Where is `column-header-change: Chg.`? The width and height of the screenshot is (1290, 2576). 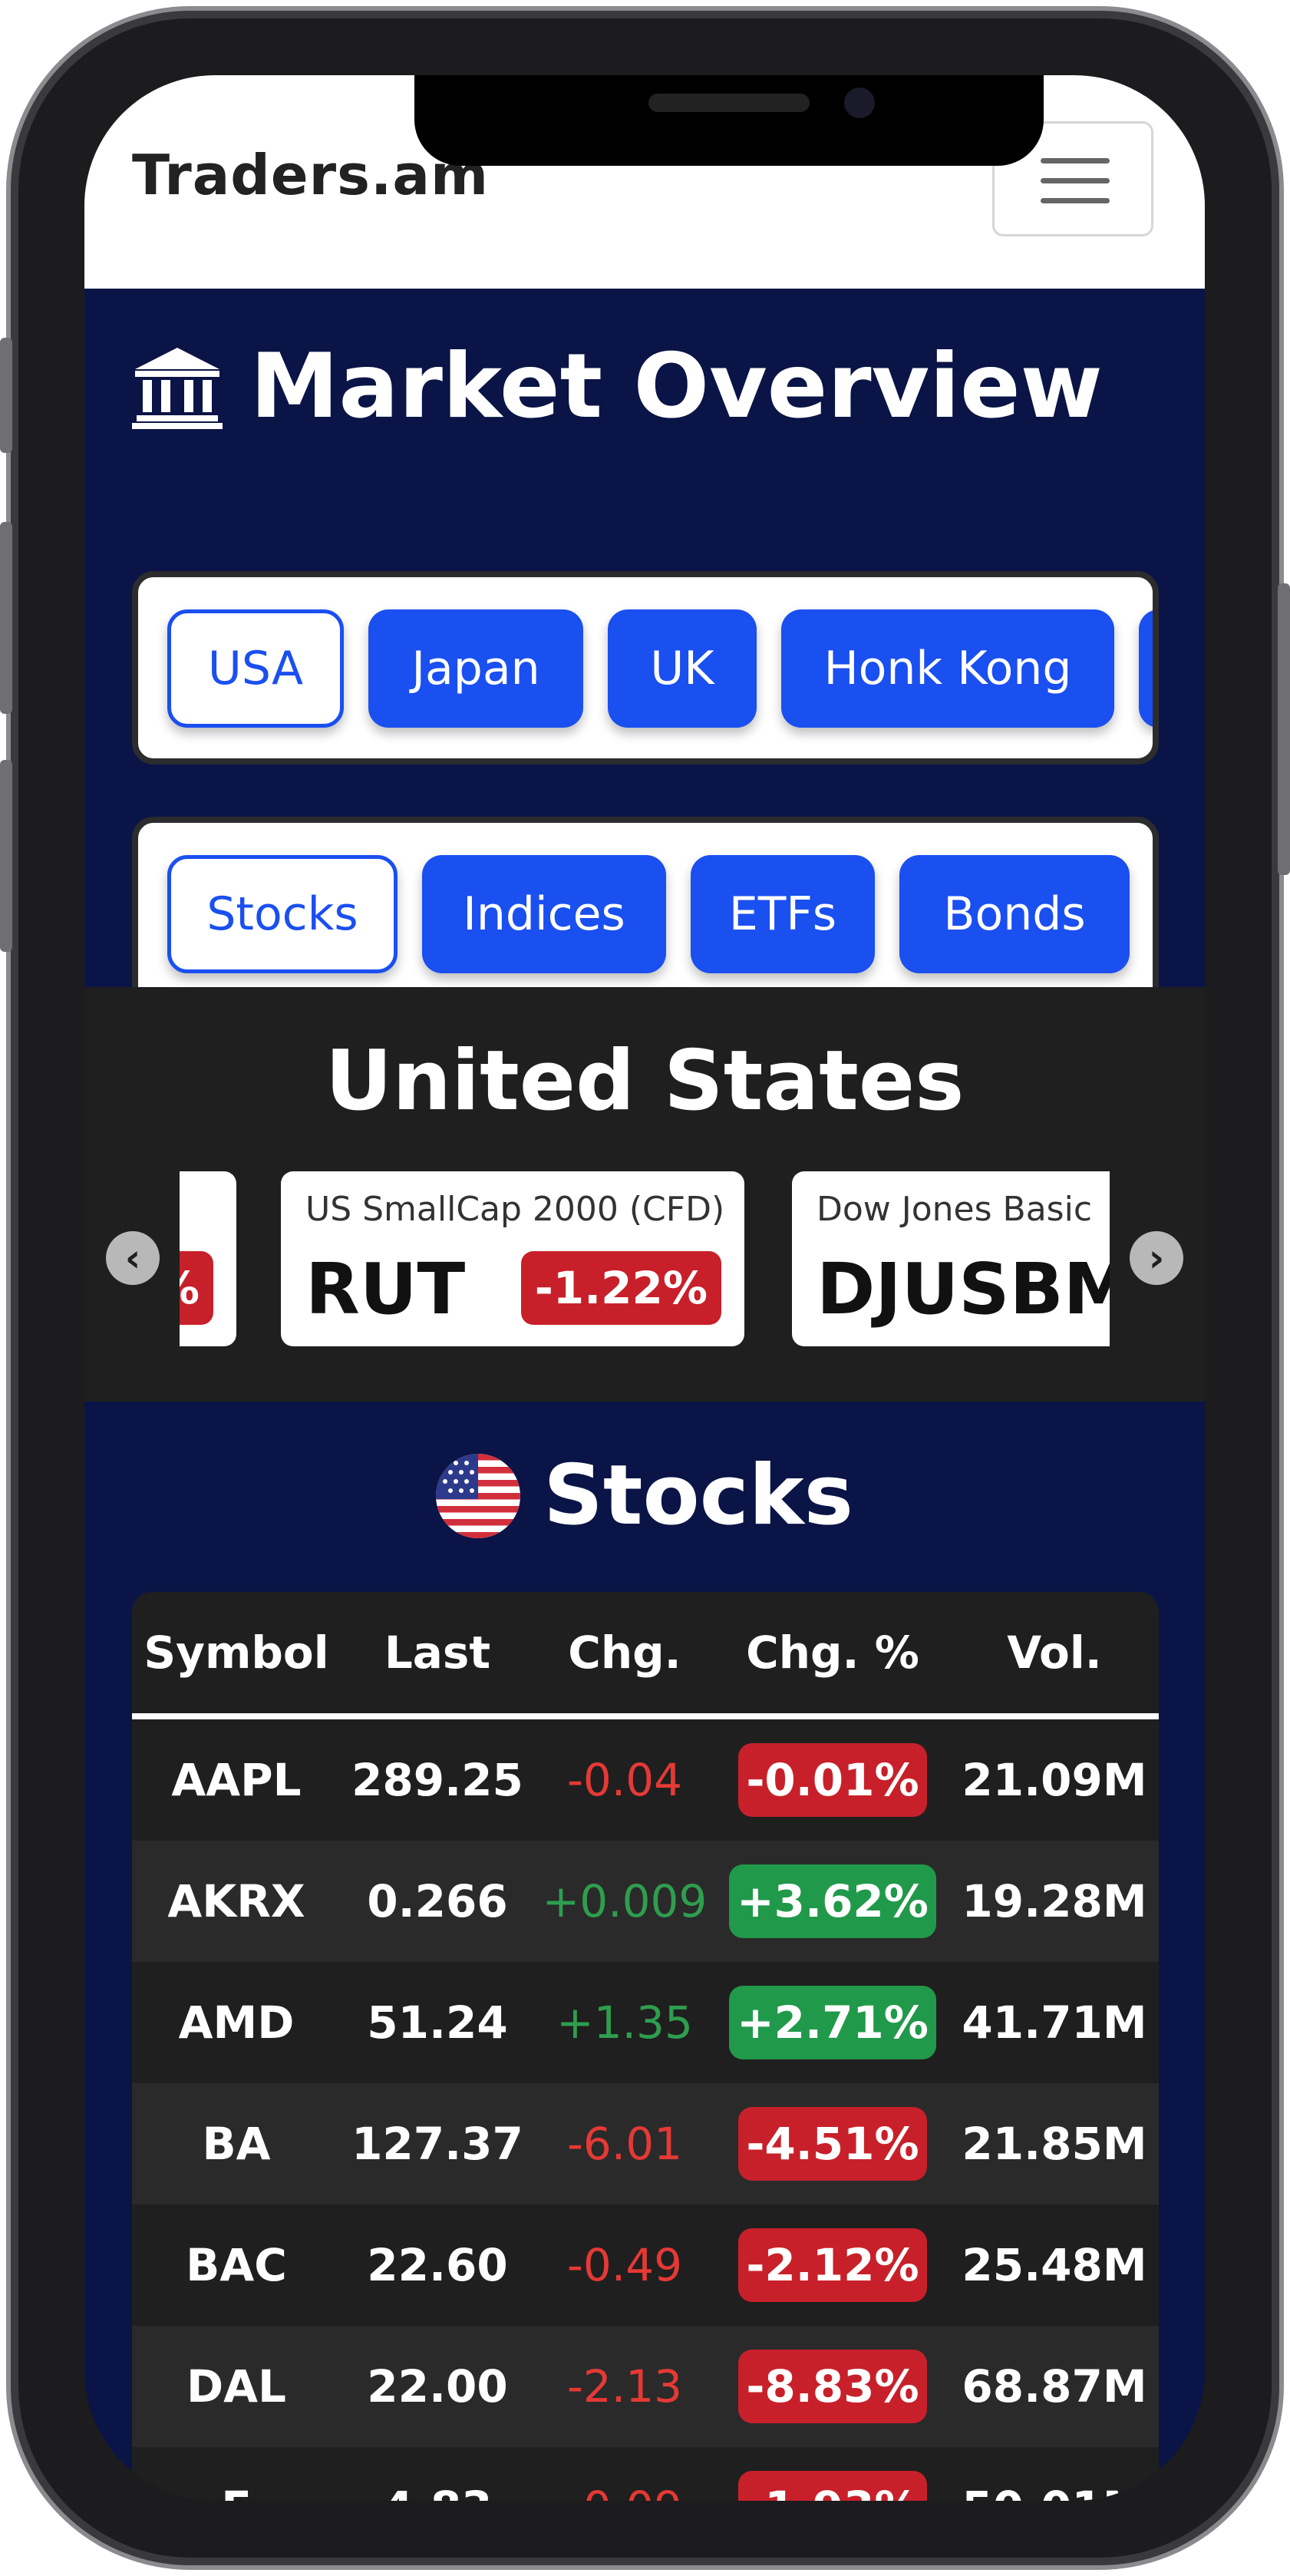 column-header-change: Chg. is located at coordinates (624, 1655).